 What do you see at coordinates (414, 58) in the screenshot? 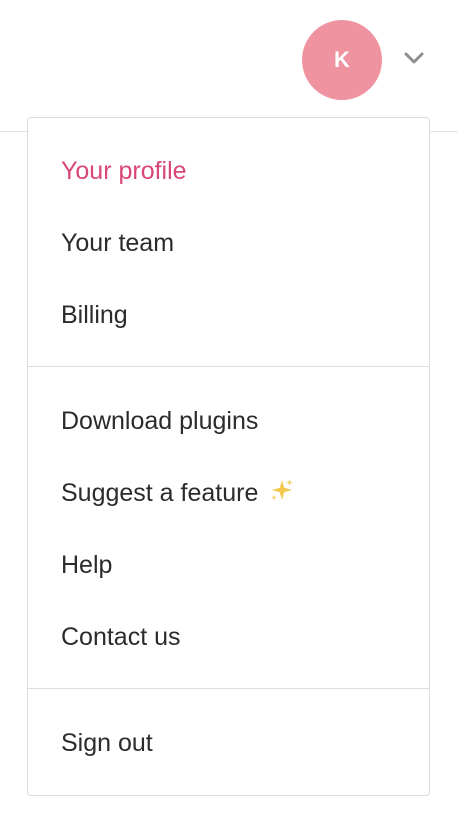
I see `chevron-down-icon` at bounding box center [414, 58].